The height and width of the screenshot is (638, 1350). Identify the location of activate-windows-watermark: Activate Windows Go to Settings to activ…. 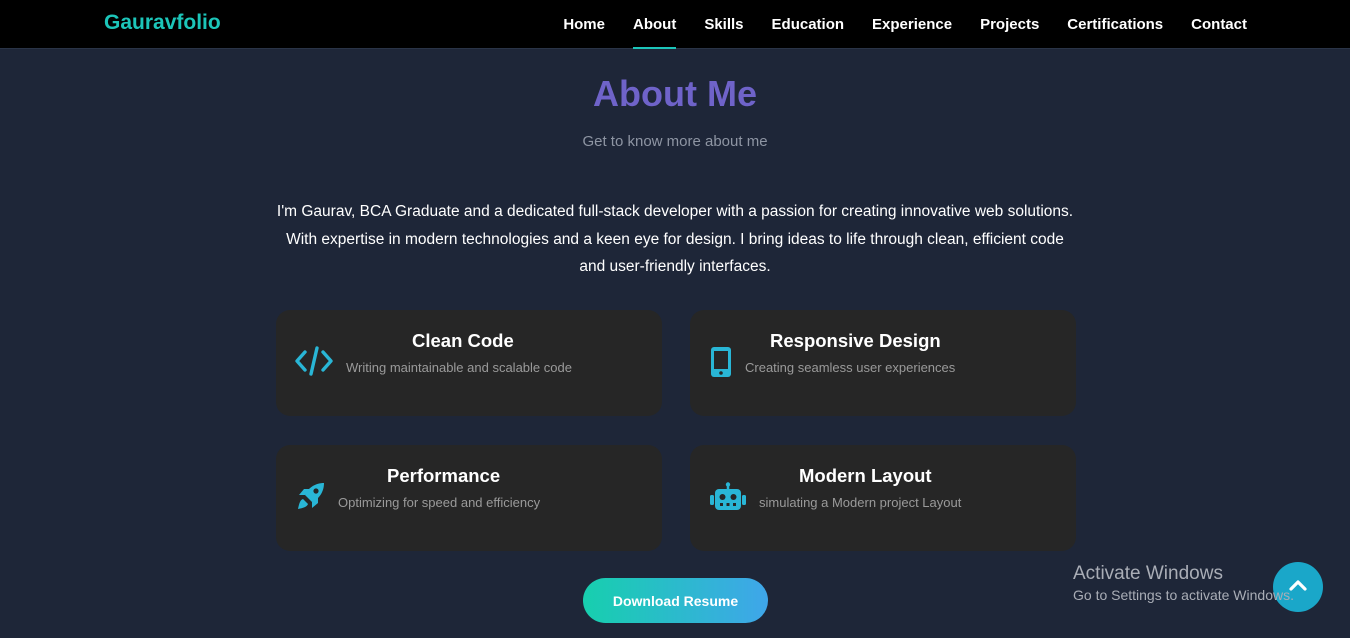
(1183, 584).